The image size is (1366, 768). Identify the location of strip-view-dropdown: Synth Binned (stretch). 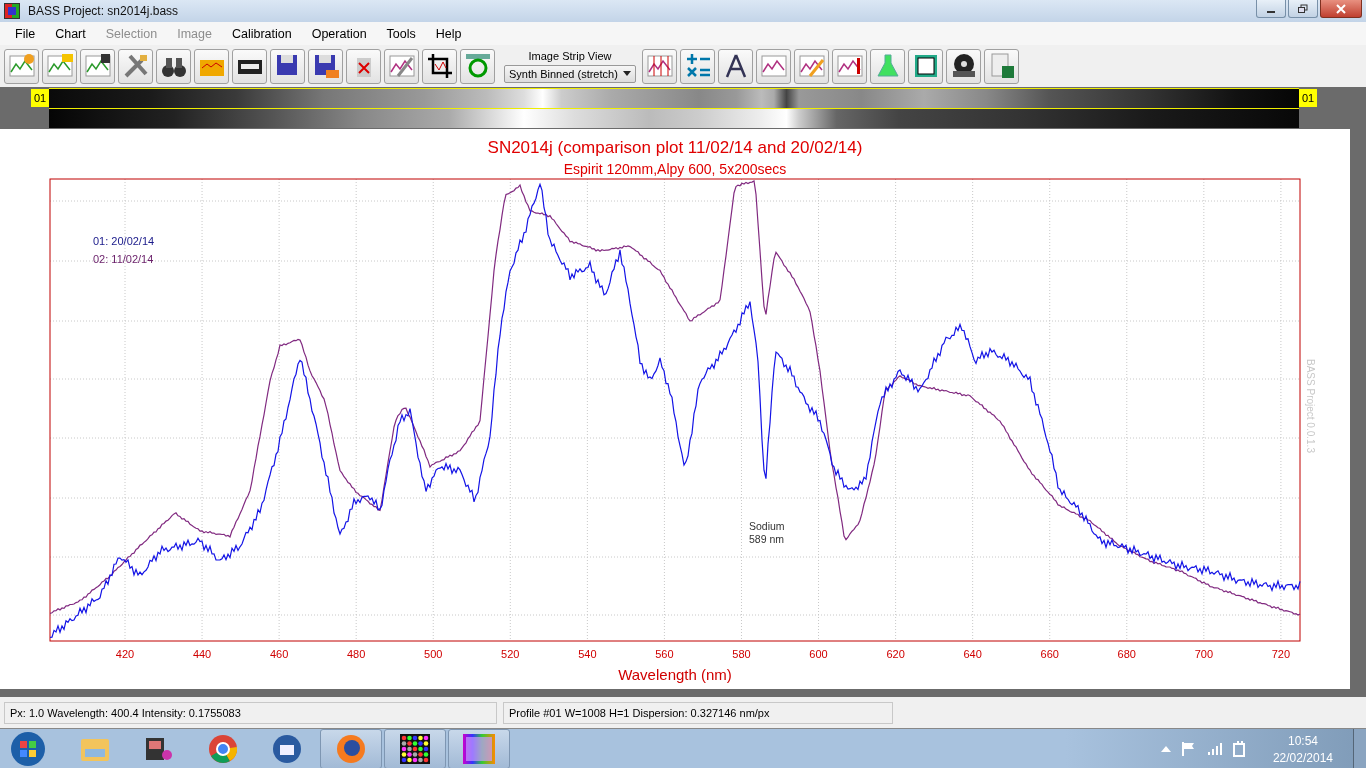
(570, 73).